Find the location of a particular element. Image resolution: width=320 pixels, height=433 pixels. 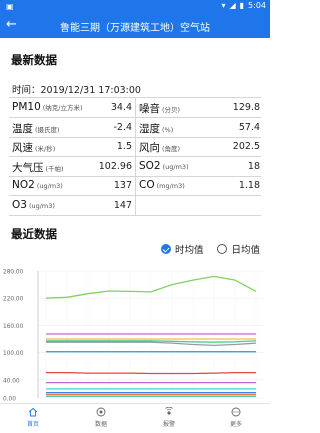

param-name: 风向 (角度) is located at coordinates (159, 147).